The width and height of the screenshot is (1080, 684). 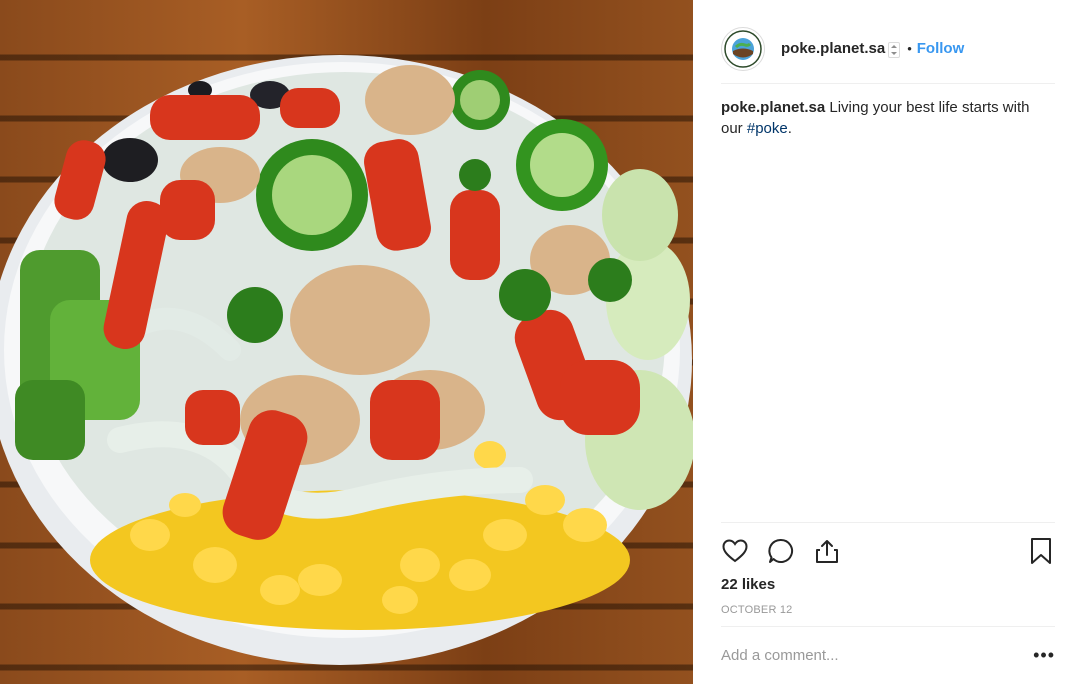 What do you see at coordinates (827, 551) in the screenshot?
I see `share-icon` at bounding box center [827, 551].